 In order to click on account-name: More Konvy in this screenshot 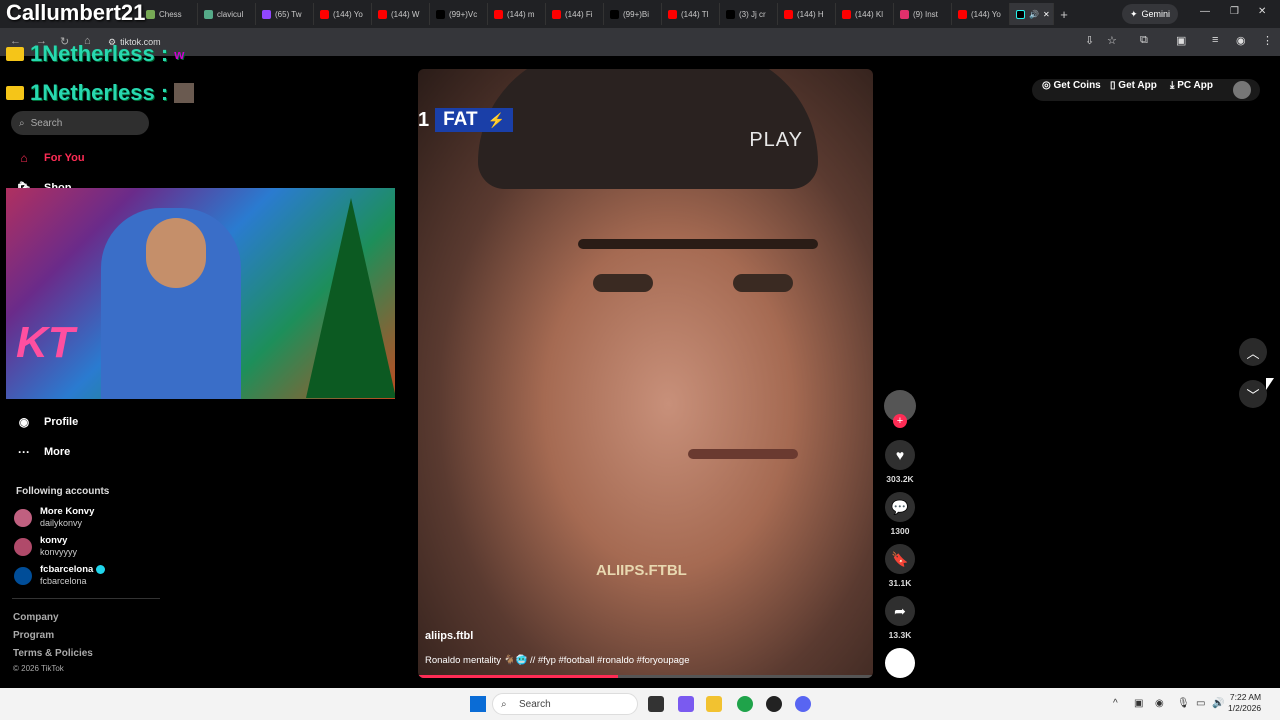, I will do `click(67, 511)`.